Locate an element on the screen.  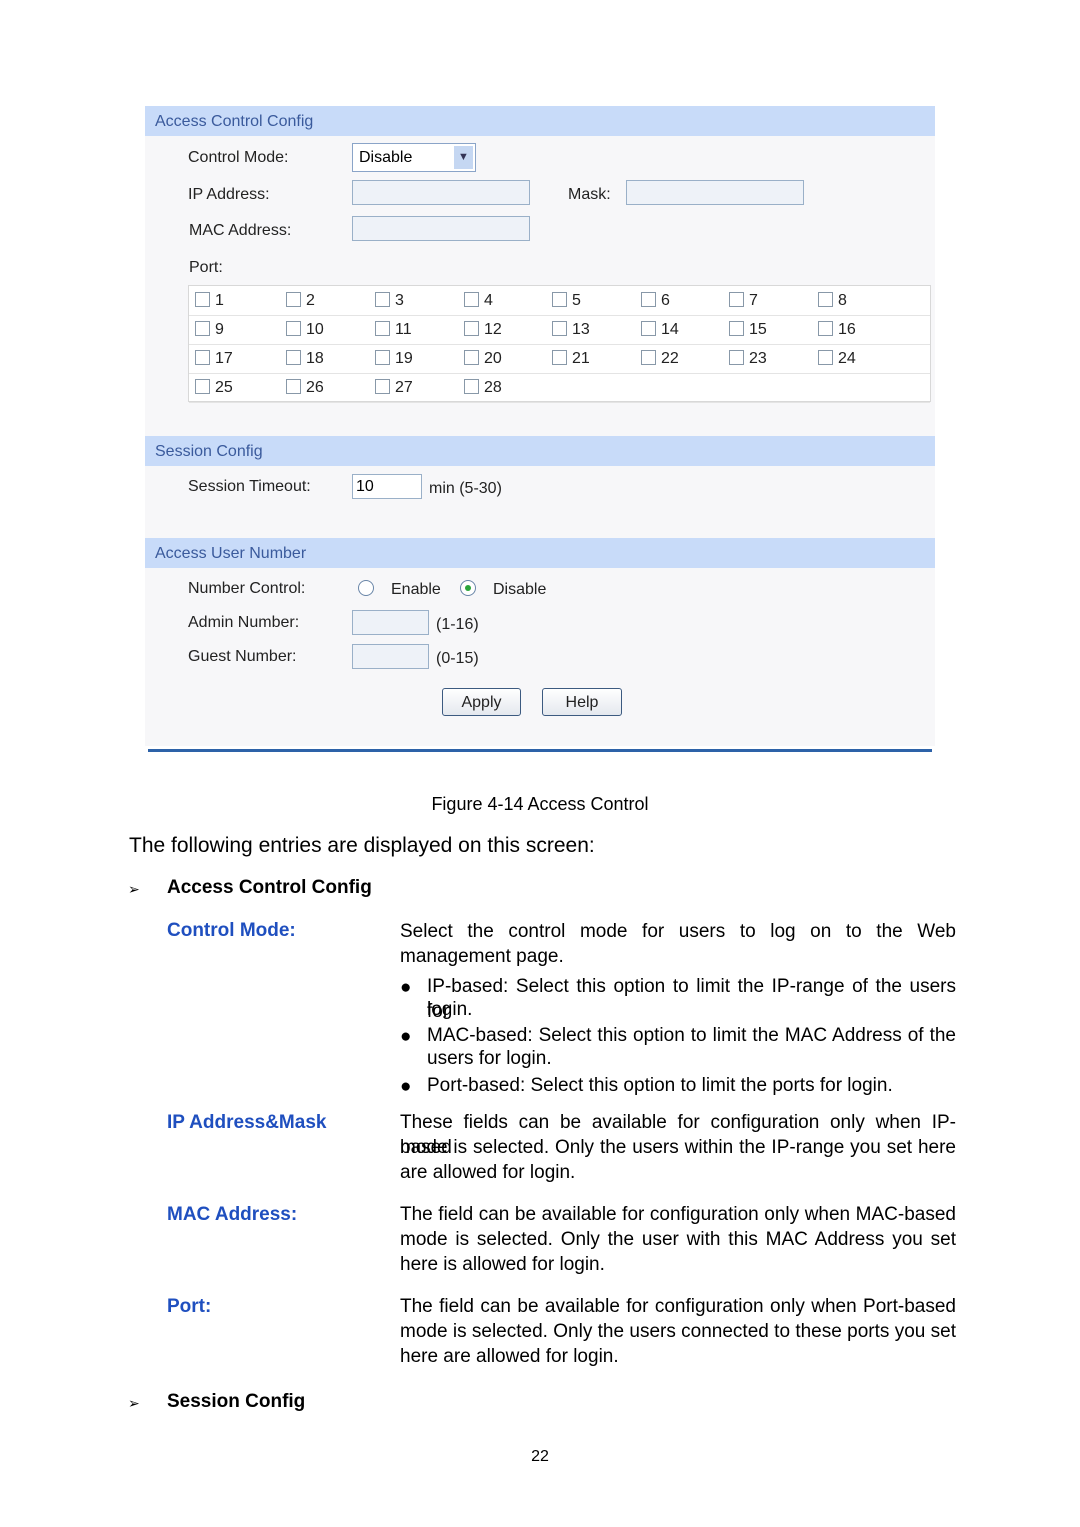
port-option: 10 is located at coordinates (305, 330).